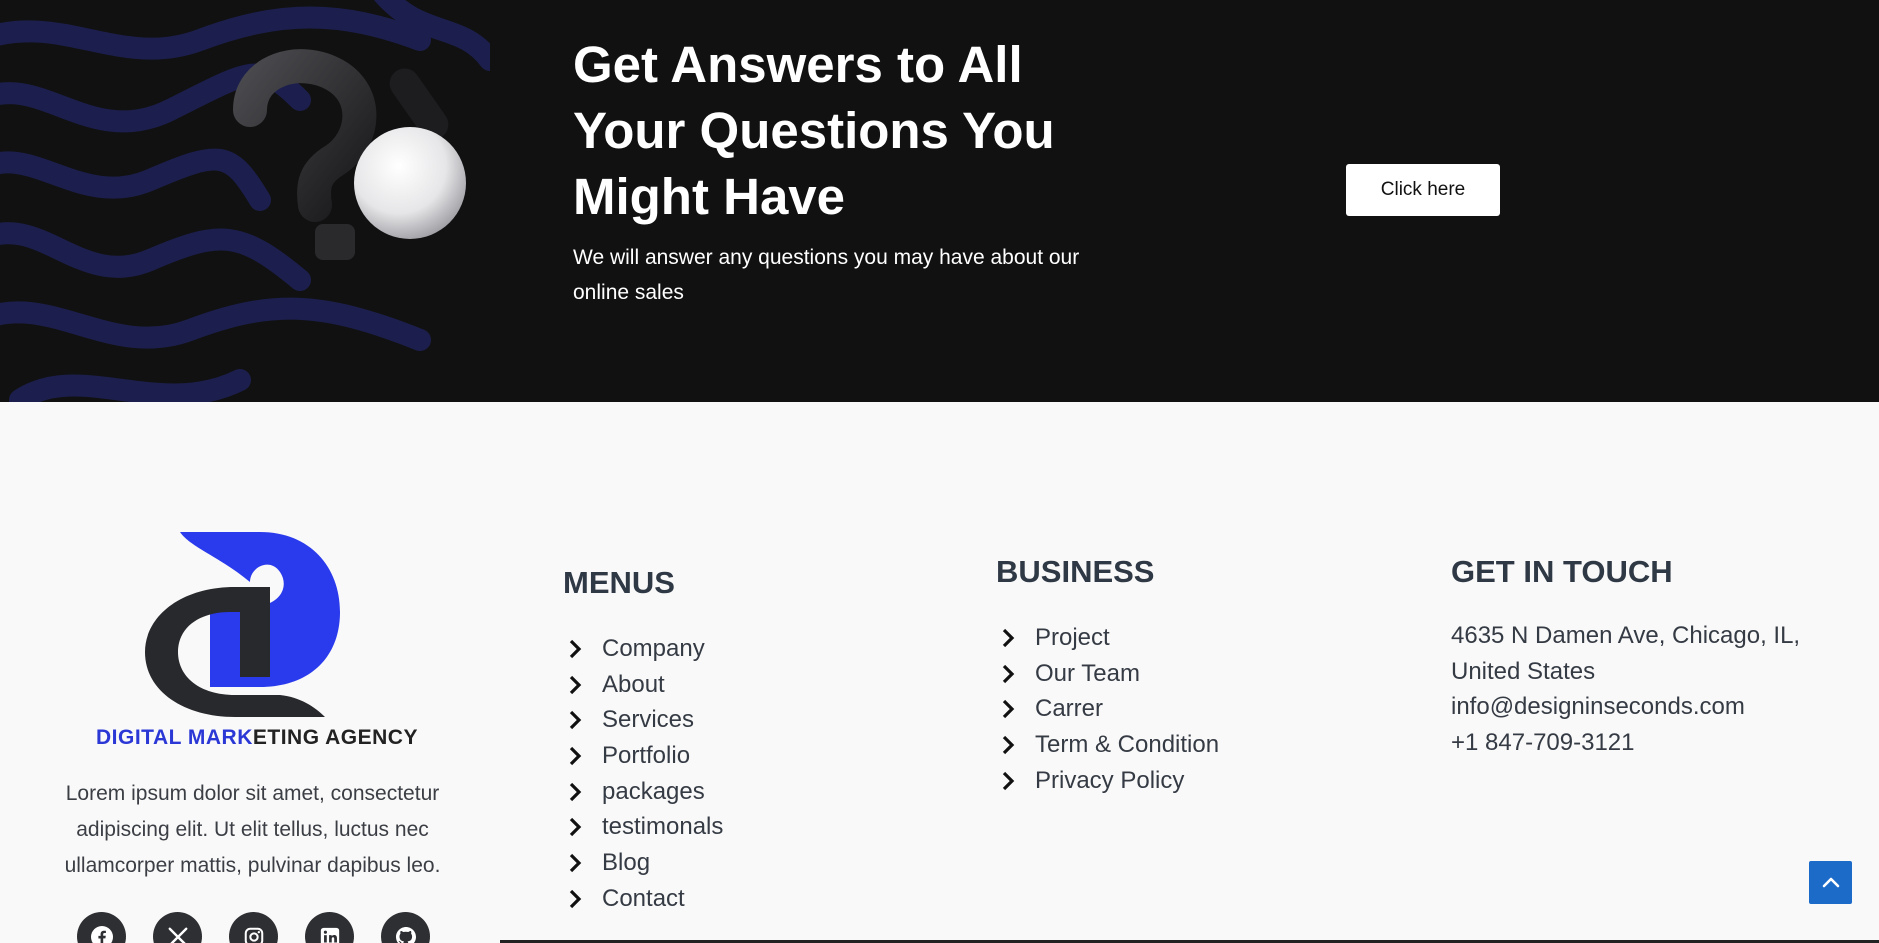 The image size is (1879, 943). What do you see at coordinates (177, 935) in the screenshot?
I see `x-twitter-icon` at bounding box center [177, 935].